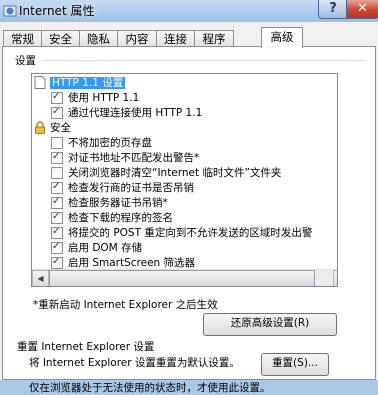  What do you see at coordinates (214, 38) in the screenshot?
I see `tab-programs: 程序` at bounding box center [214, 38].